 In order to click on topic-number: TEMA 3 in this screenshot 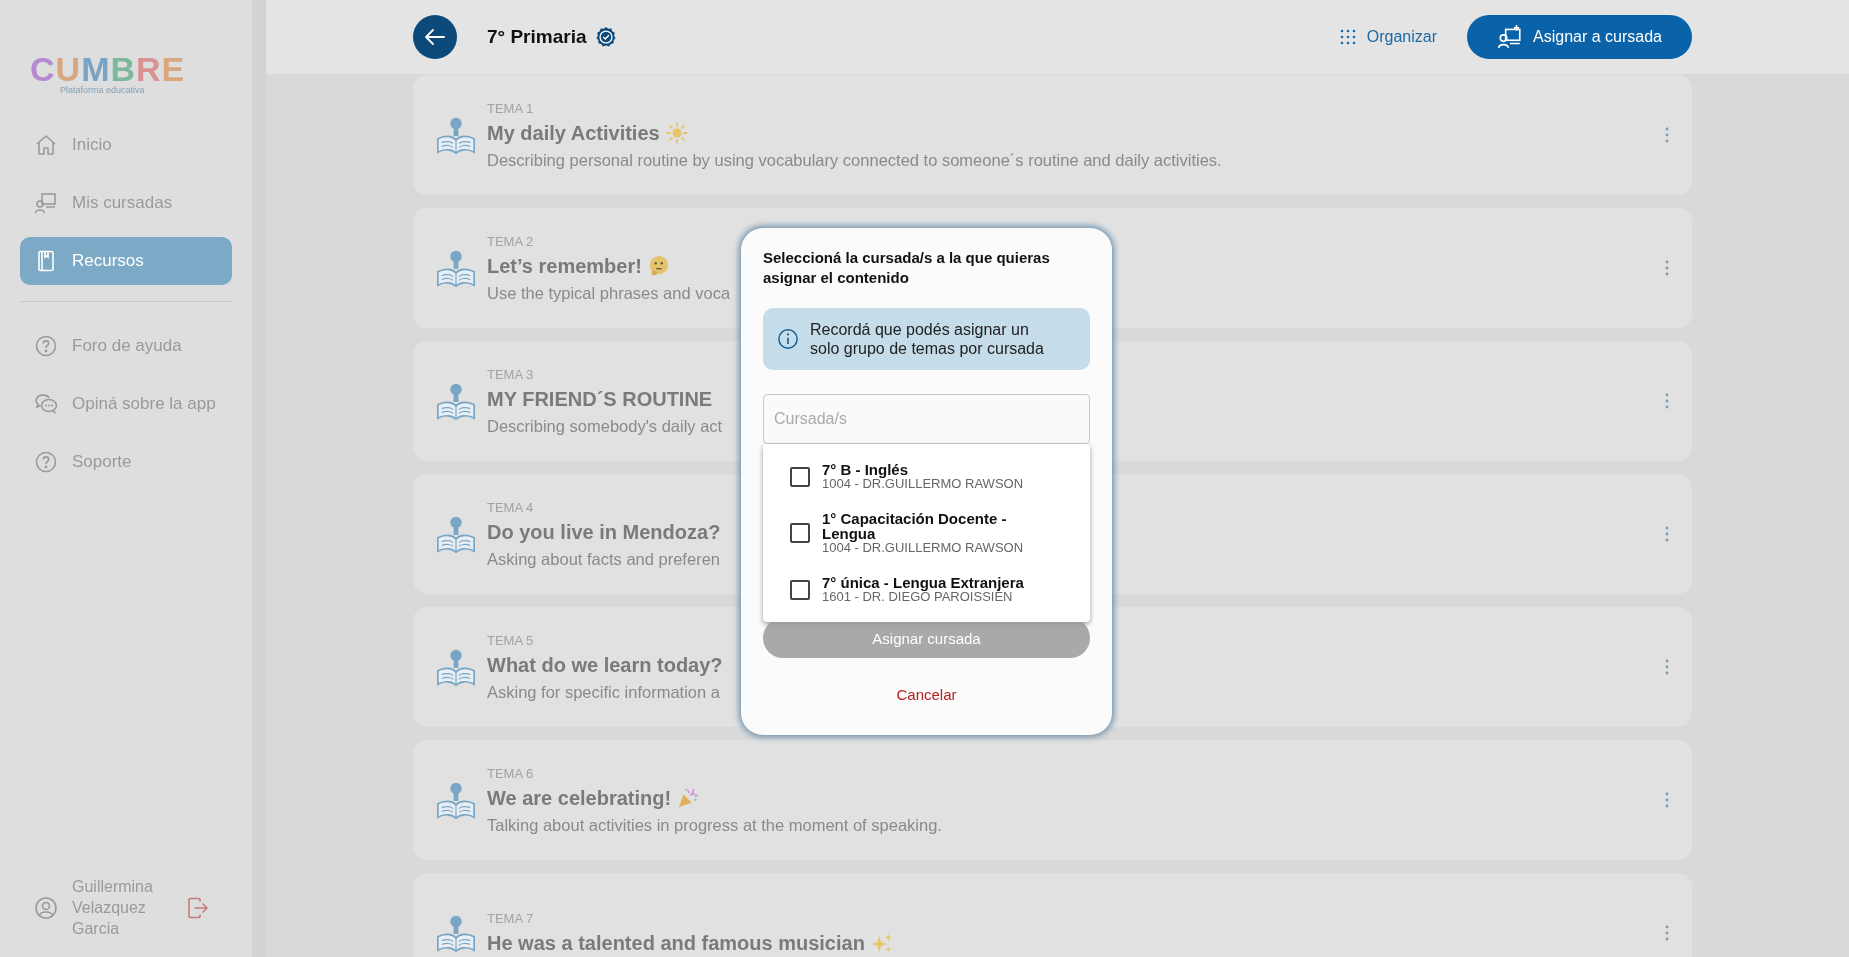, I will do `click(510, 374)`.